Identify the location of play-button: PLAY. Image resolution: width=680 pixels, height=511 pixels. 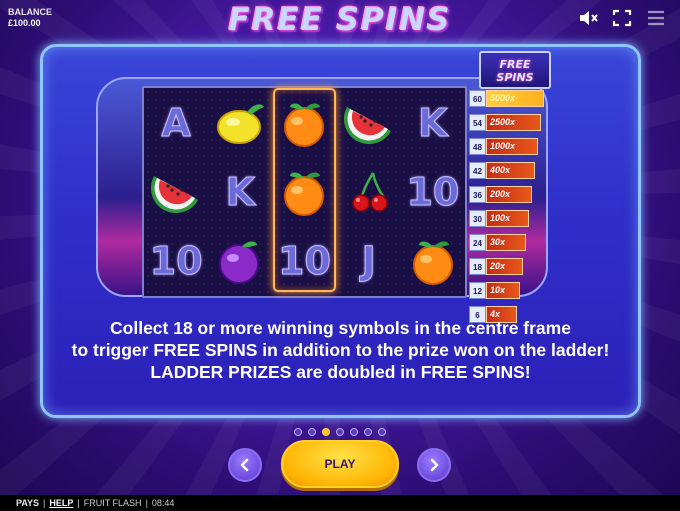
(340, 464).